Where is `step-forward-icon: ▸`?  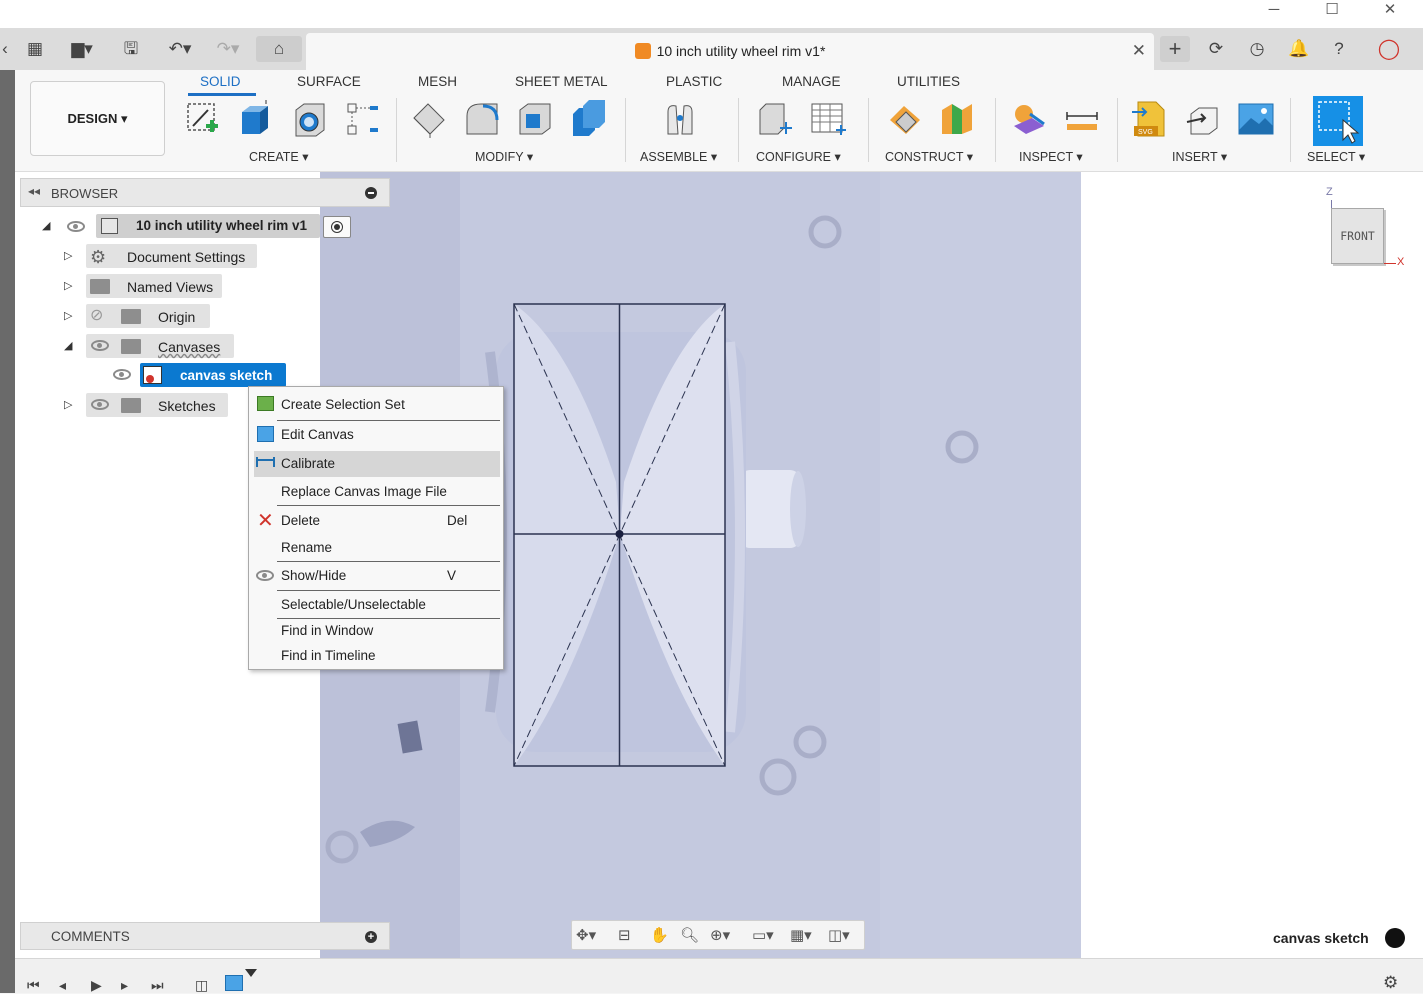
step-forward-icon: ▸ is located at coordinates (124, 985).